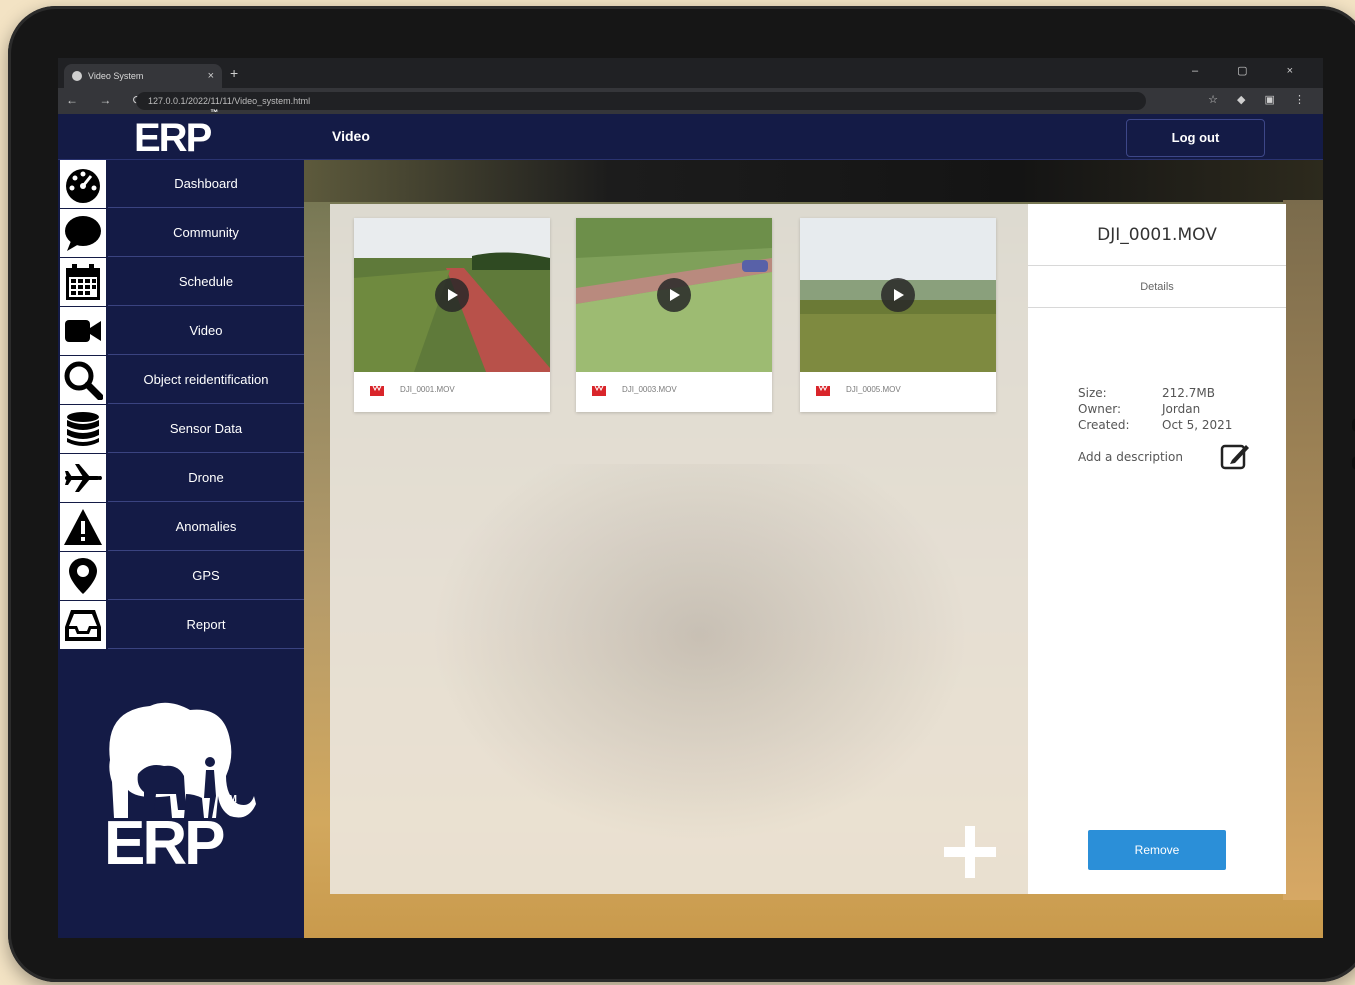  I want to click on sidebar-item-object-reidentification: Object reidentification, so click(181, 380).